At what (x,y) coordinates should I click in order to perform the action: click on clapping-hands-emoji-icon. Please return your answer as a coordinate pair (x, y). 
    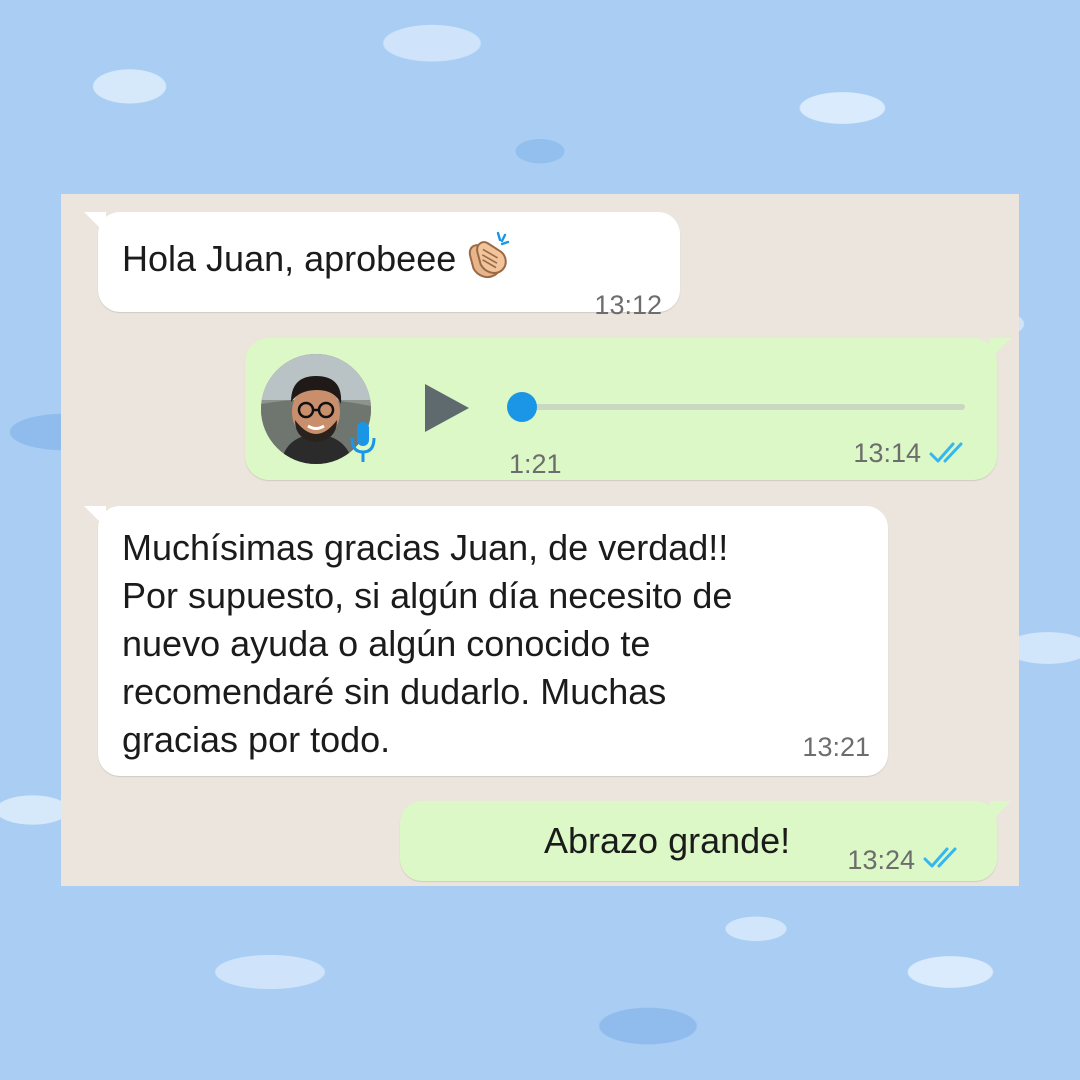
    Looking at the image, I should click on (489, 255).